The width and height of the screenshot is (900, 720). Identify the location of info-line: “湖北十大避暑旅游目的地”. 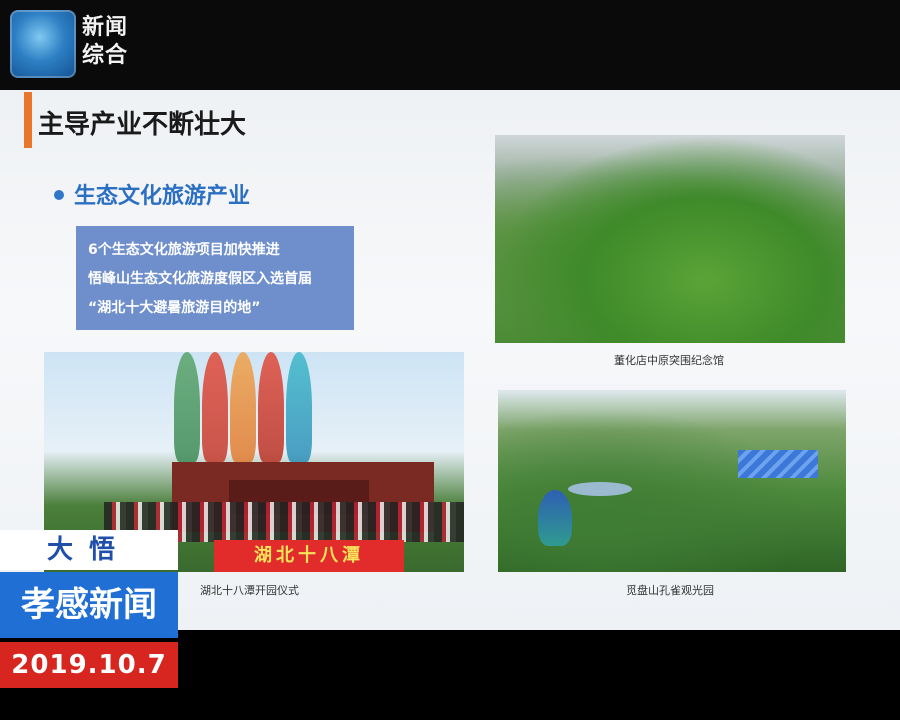
(174, 308).